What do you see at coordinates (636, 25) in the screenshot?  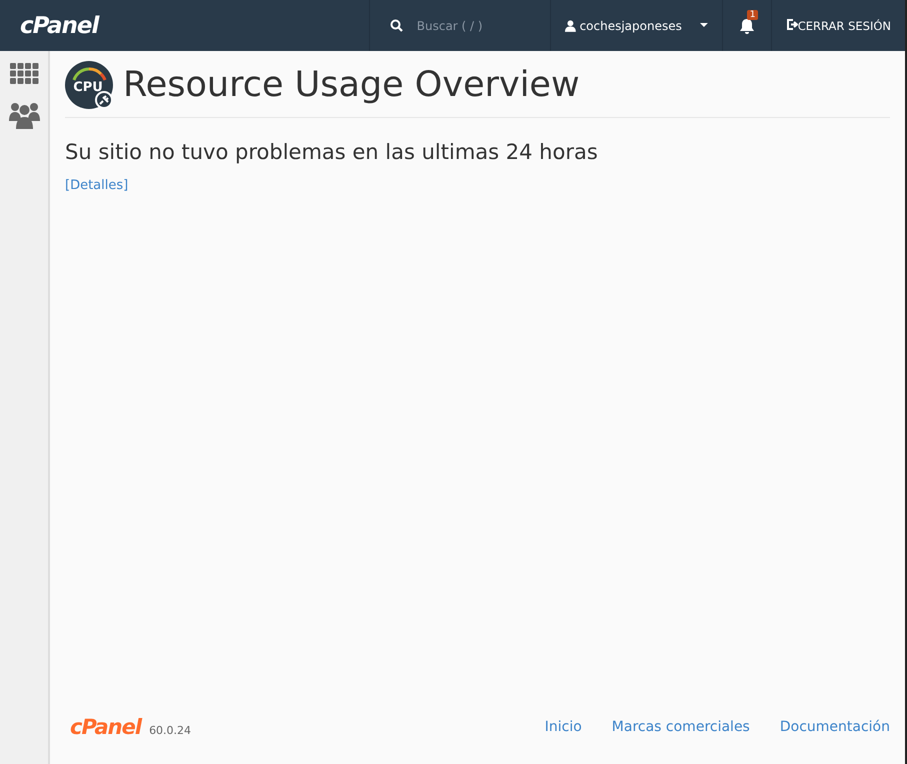 I see `user-menu: cochesjaponeses` at bounding box center [636, 25].